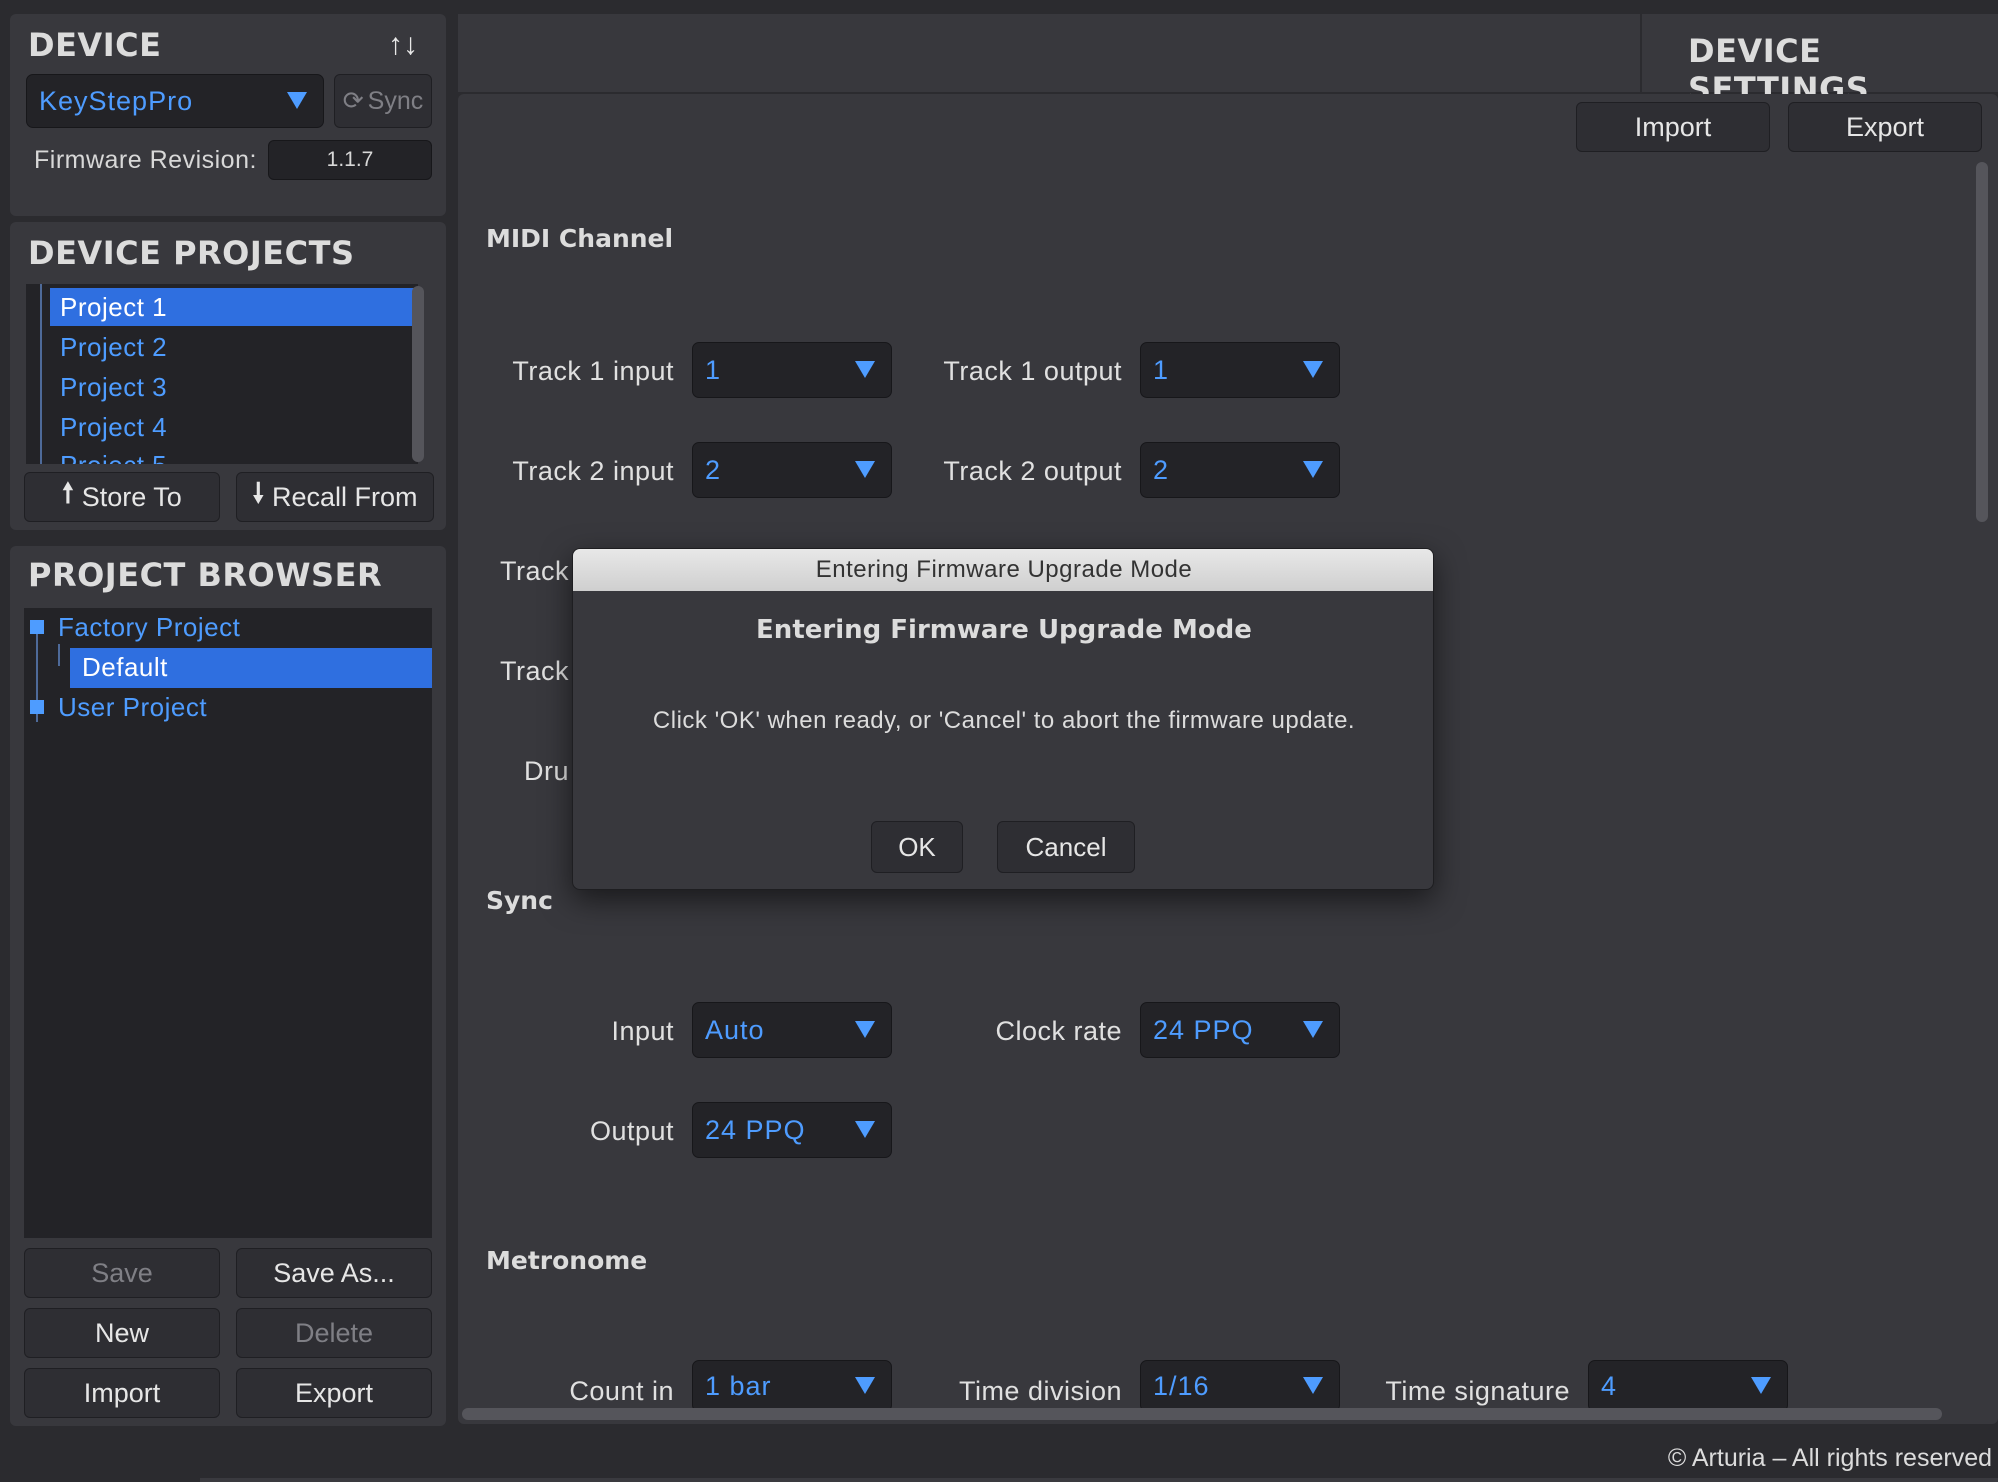  Describe the element at coordinates (1203, 1029) in the screenshot. I see `clock-rate-value: 24 PPQ` at that location.